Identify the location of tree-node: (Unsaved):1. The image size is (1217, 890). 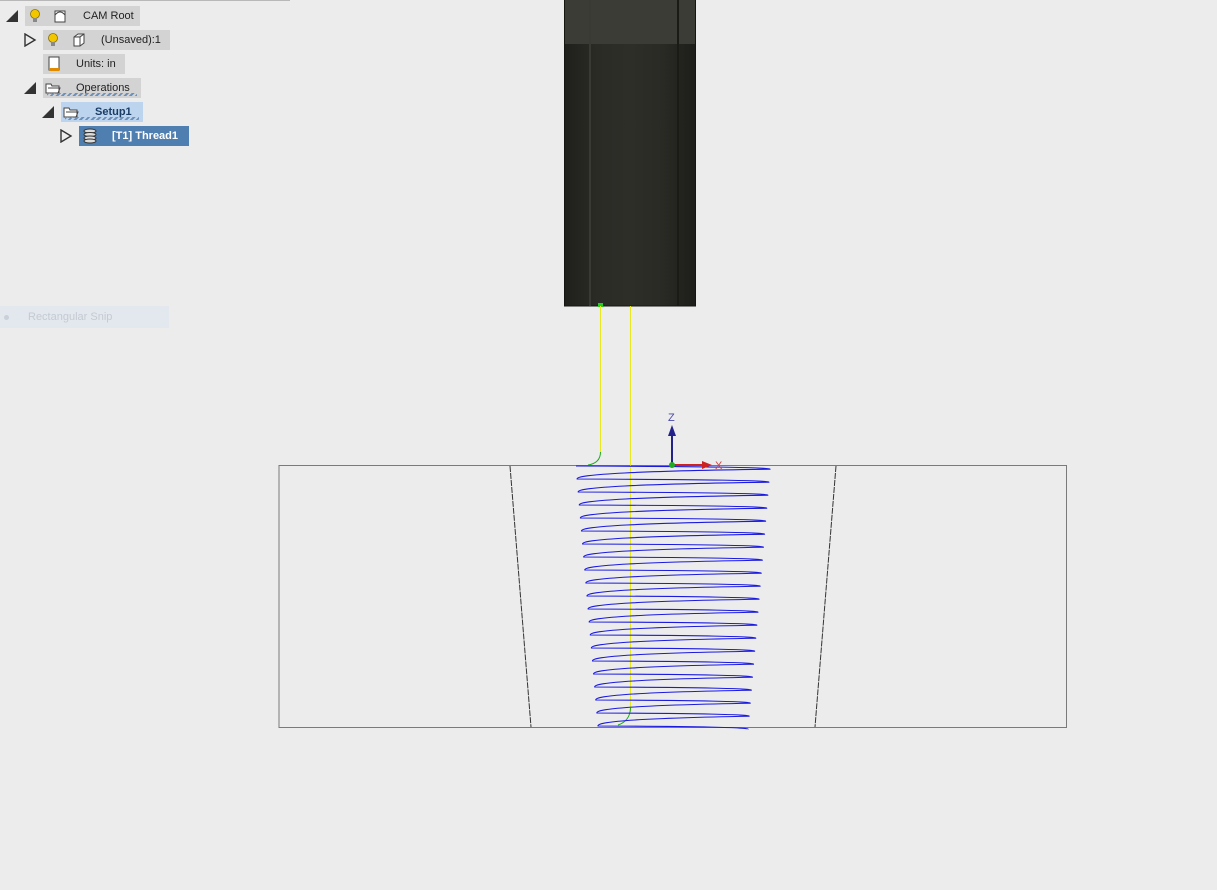
(106, 40).